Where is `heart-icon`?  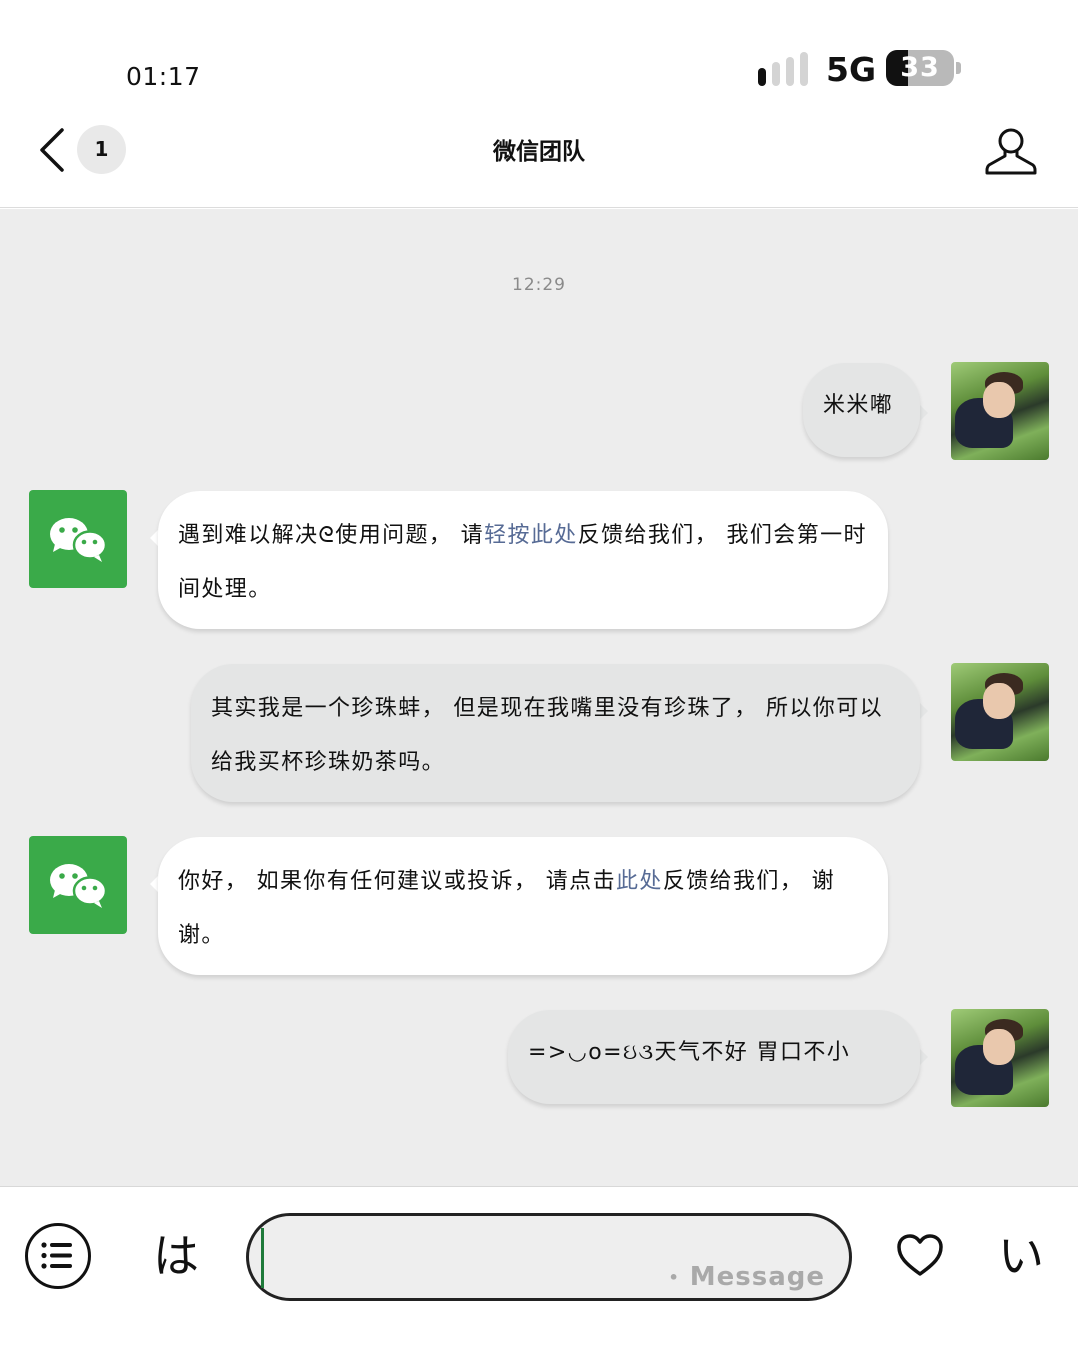 heart-icon is located at coordinates (920, 1255).